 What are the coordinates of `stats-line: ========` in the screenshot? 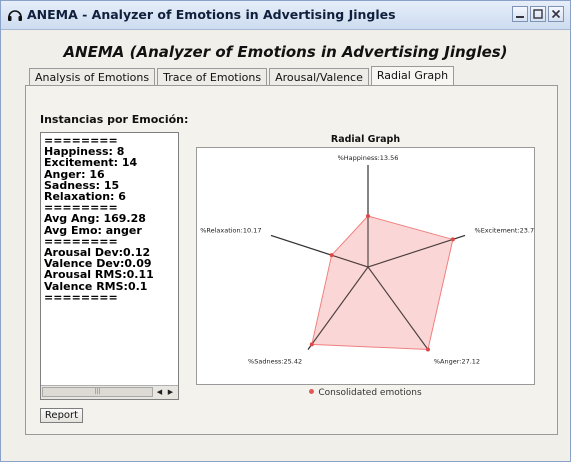 It's located at (81, 297).